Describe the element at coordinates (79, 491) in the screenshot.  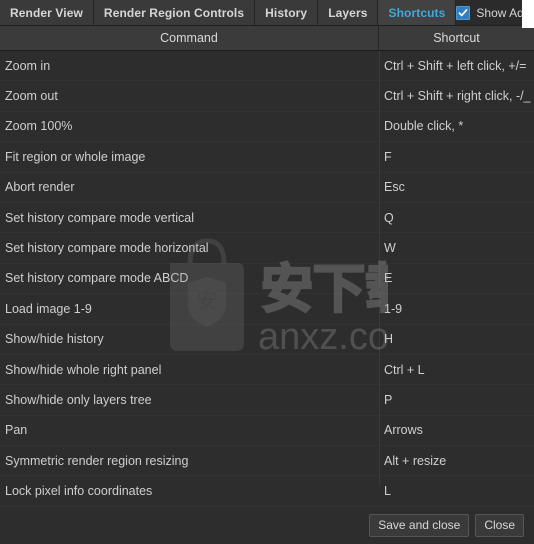
I see `cell-command: Lock pixel info coordinates` at that location.